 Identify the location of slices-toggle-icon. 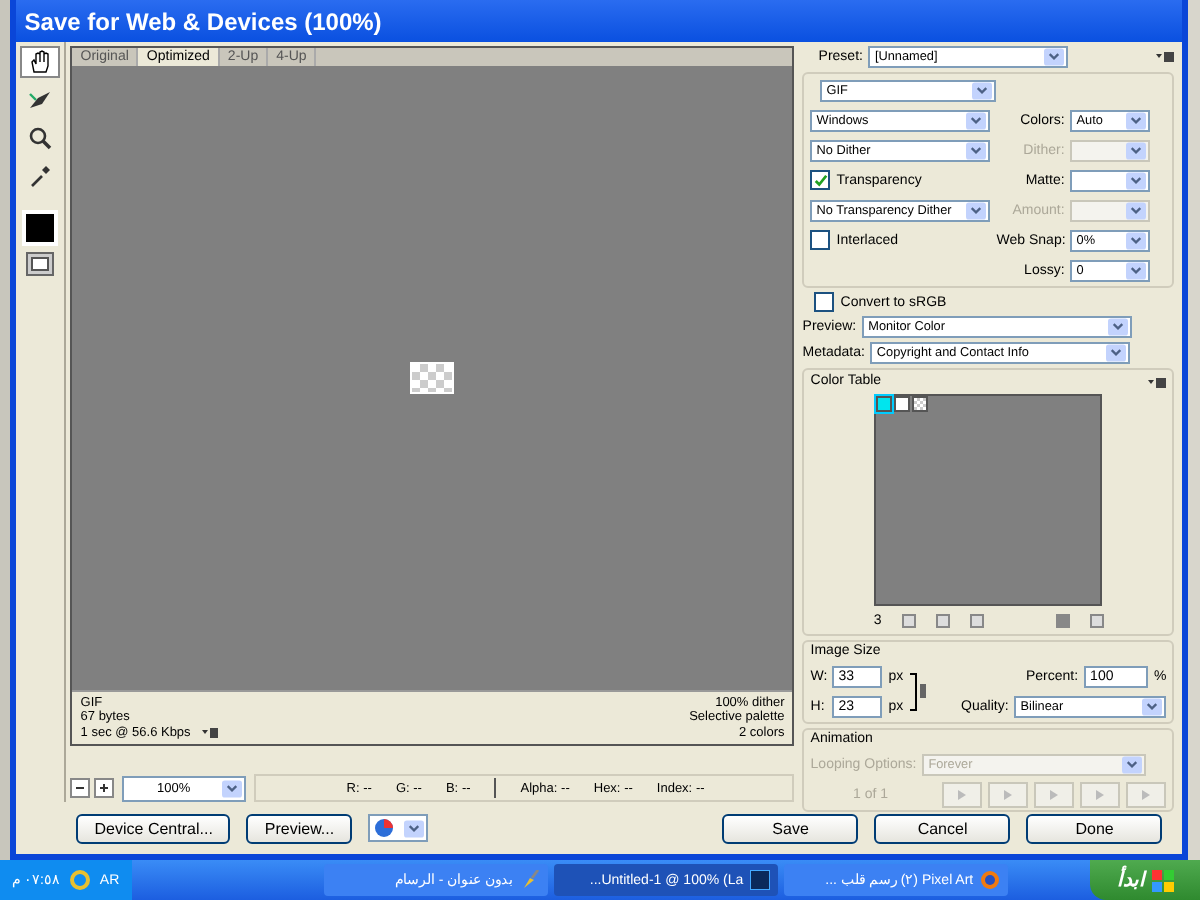
(40, 264).